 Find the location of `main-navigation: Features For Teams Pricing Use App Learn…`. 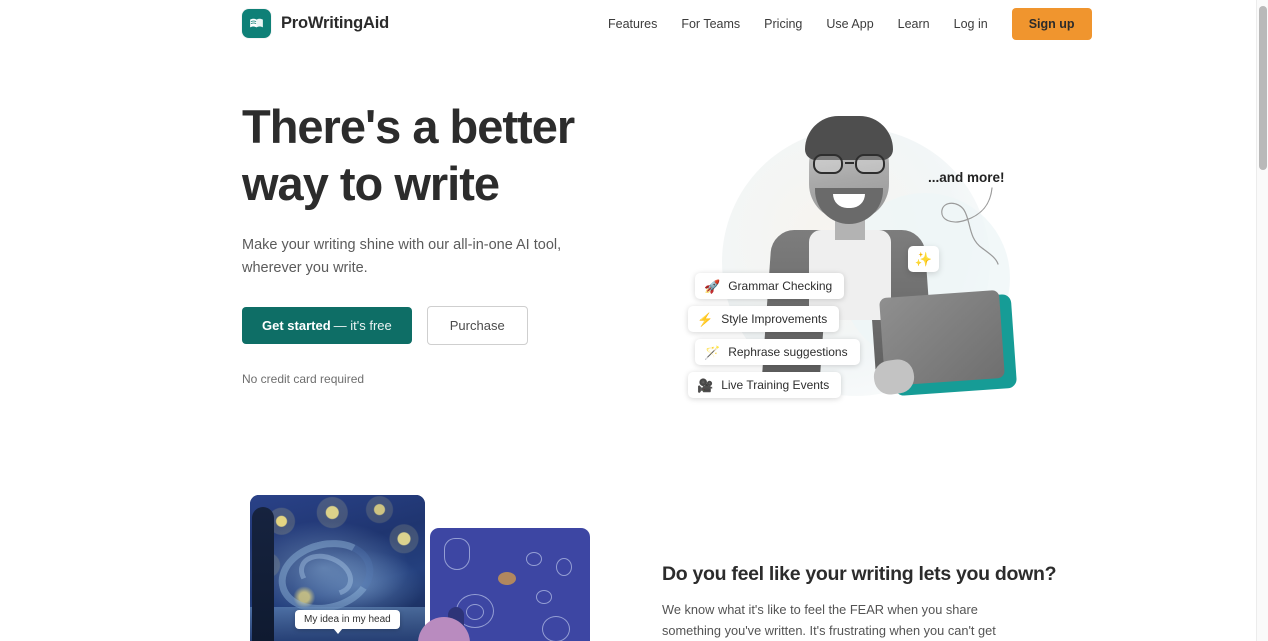

main-navigation: Features For Teams Pricing Use App Learn… is located at coordinates (844, 24).